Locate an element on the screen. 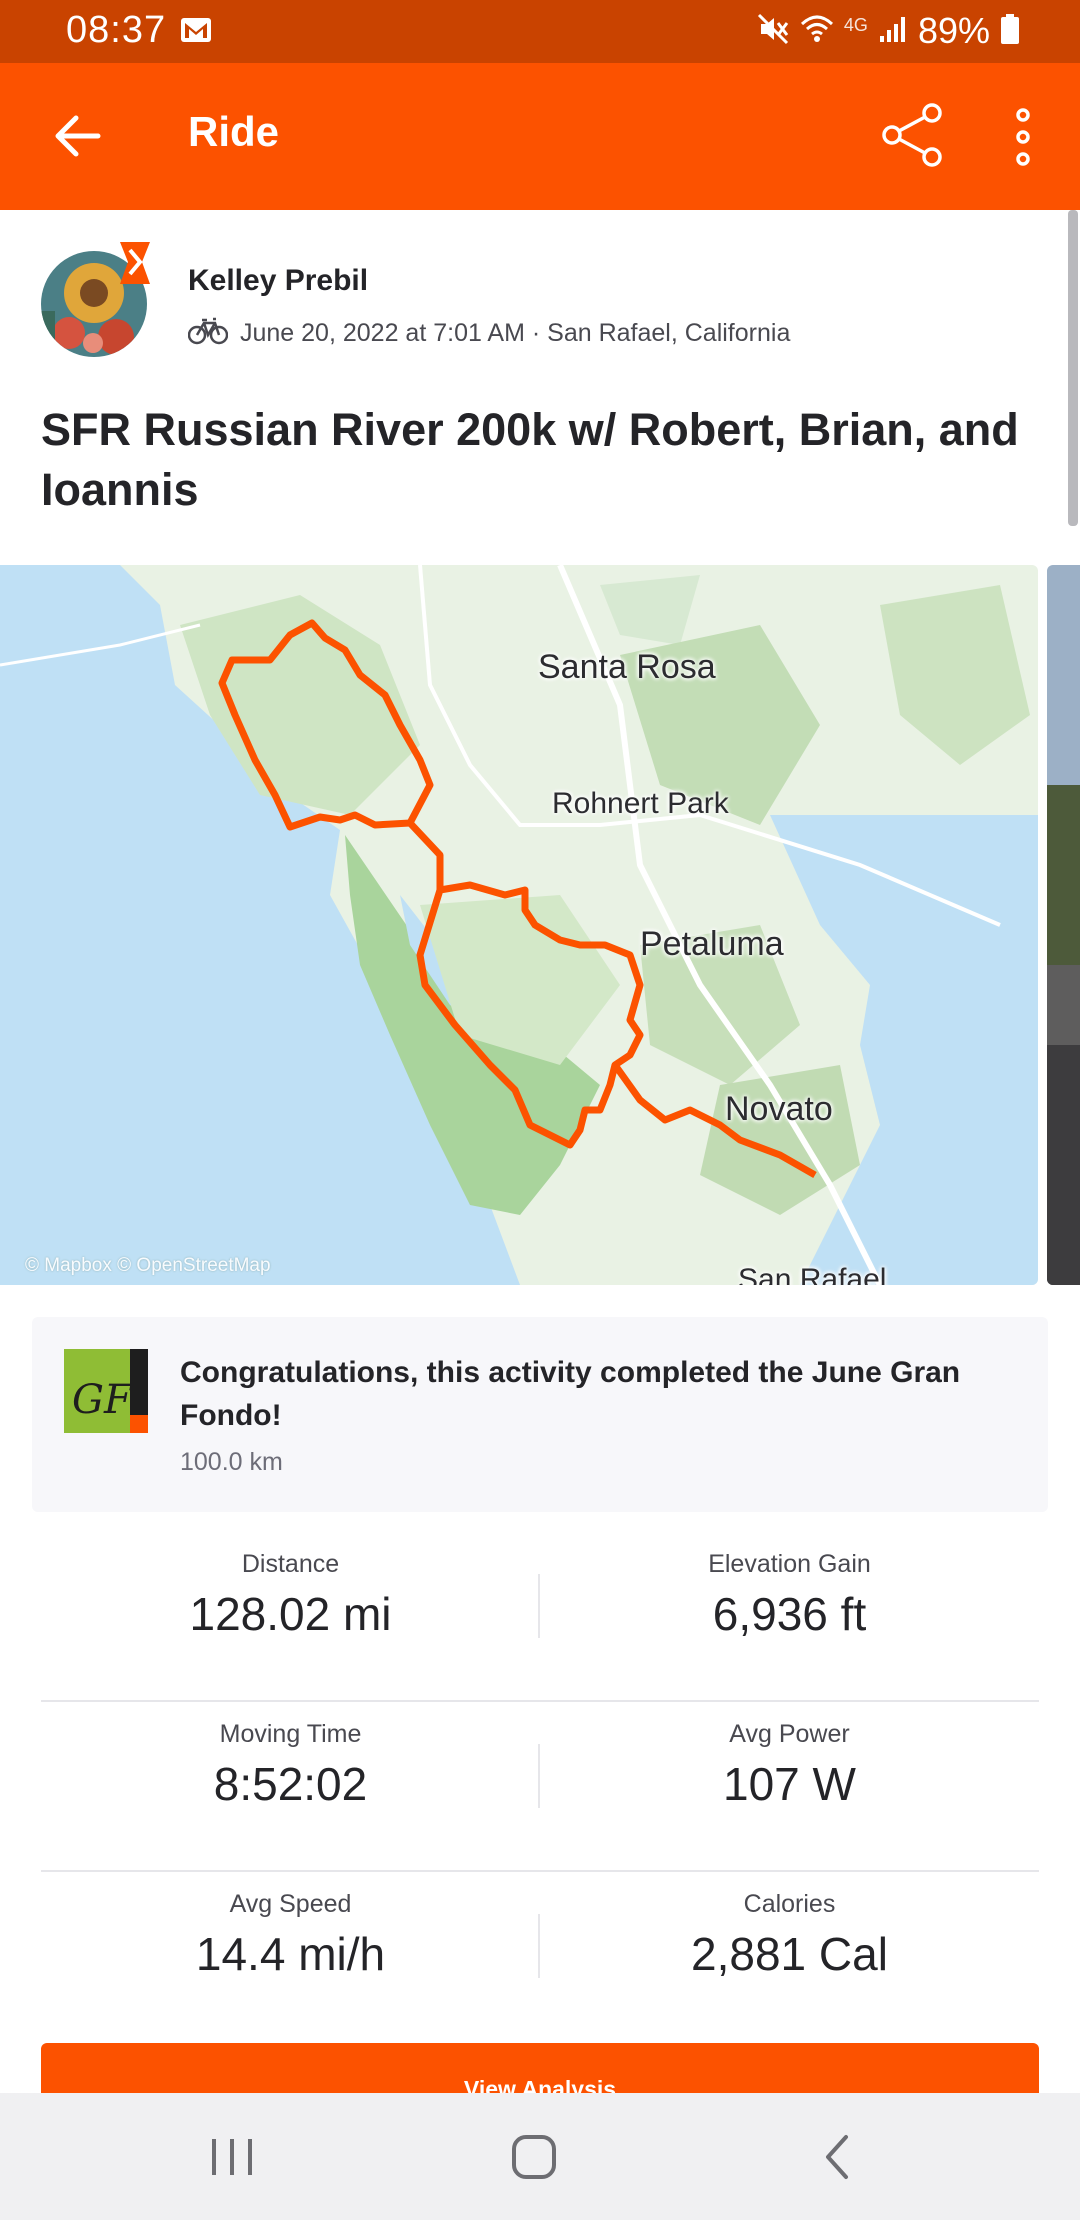 This screenshot has height=2220, width=1080. wifi-icon is located at coordinates (817, 31).